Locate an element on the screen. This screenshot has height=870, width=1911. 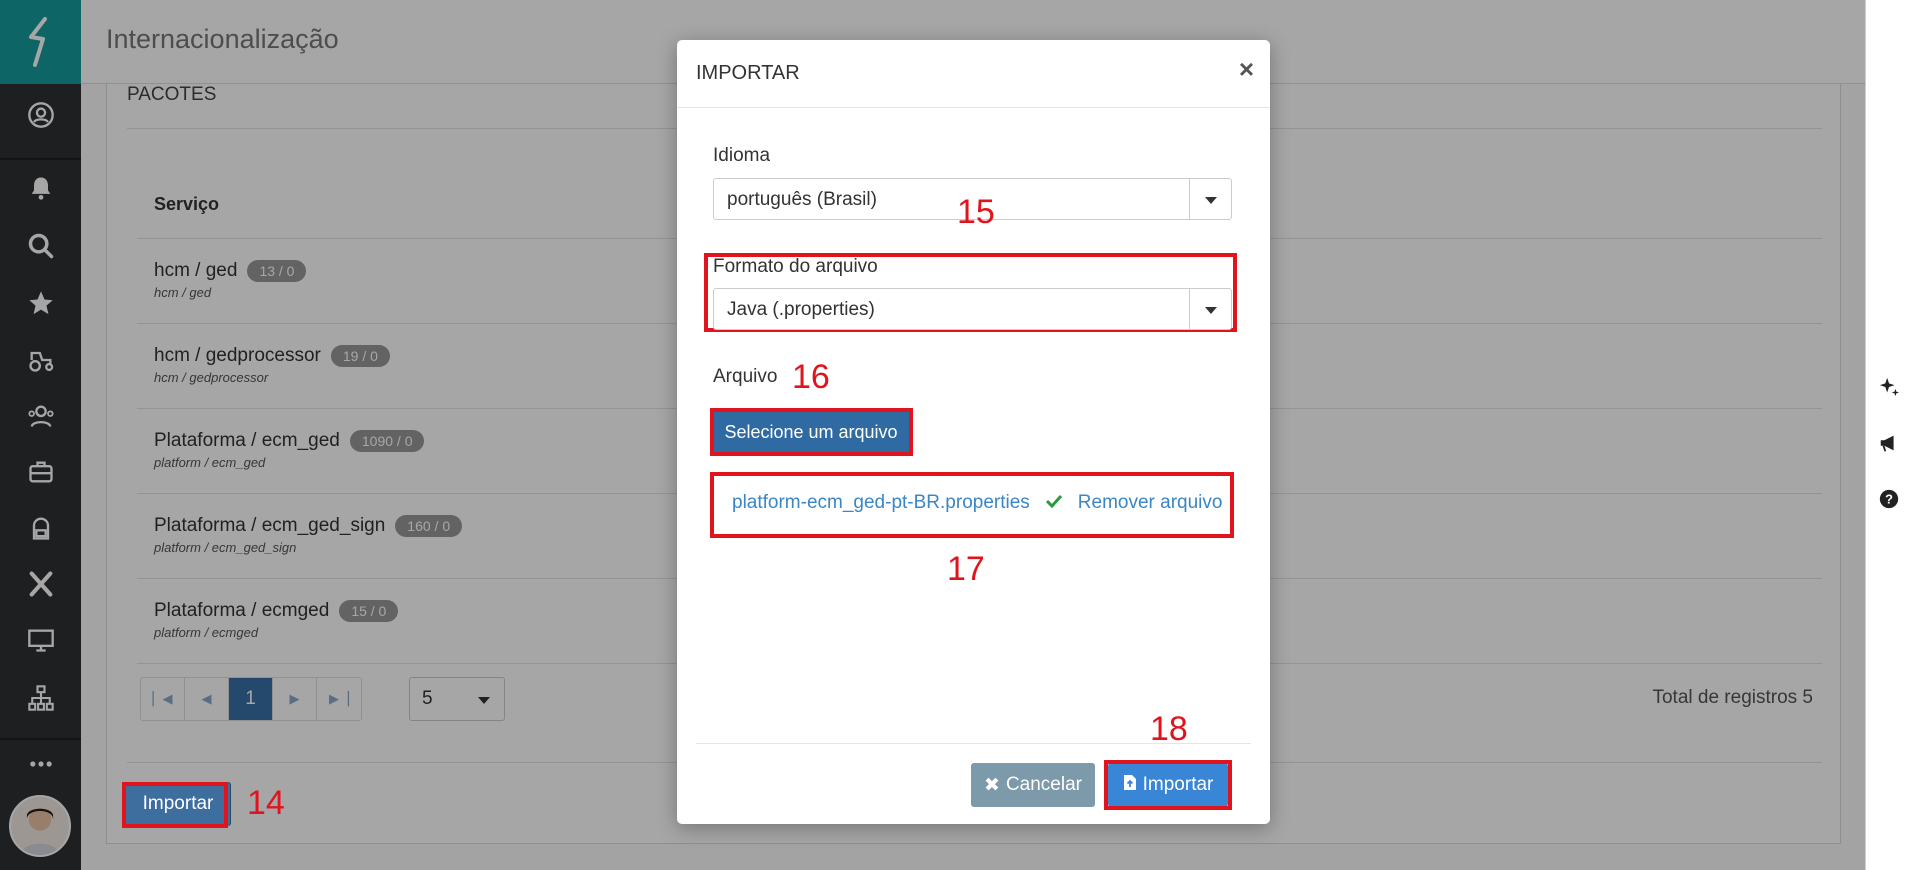
language-value: português (Brasil) is located at coordinates (802, 199).